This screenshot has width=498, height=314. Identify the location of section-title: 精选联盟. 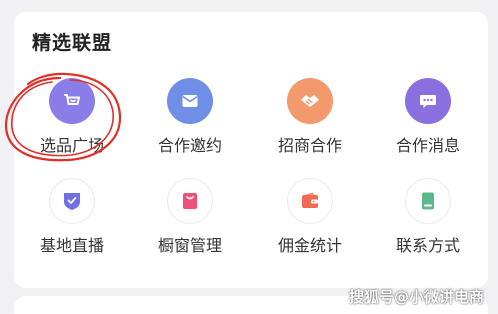
(72, 43).